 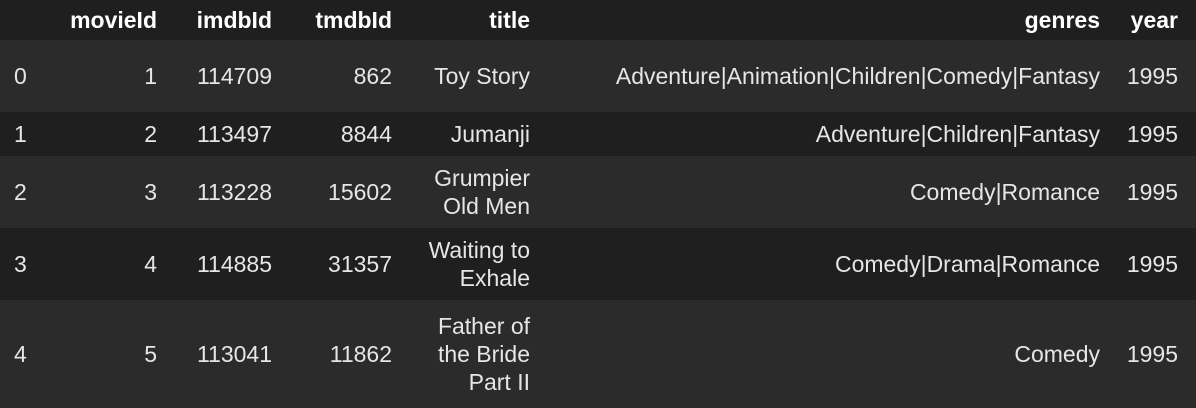 What do you see at coordinates (150, 76) in the screenshot?
I see `cell-movieId: 1` at bounding box center [150, 76].